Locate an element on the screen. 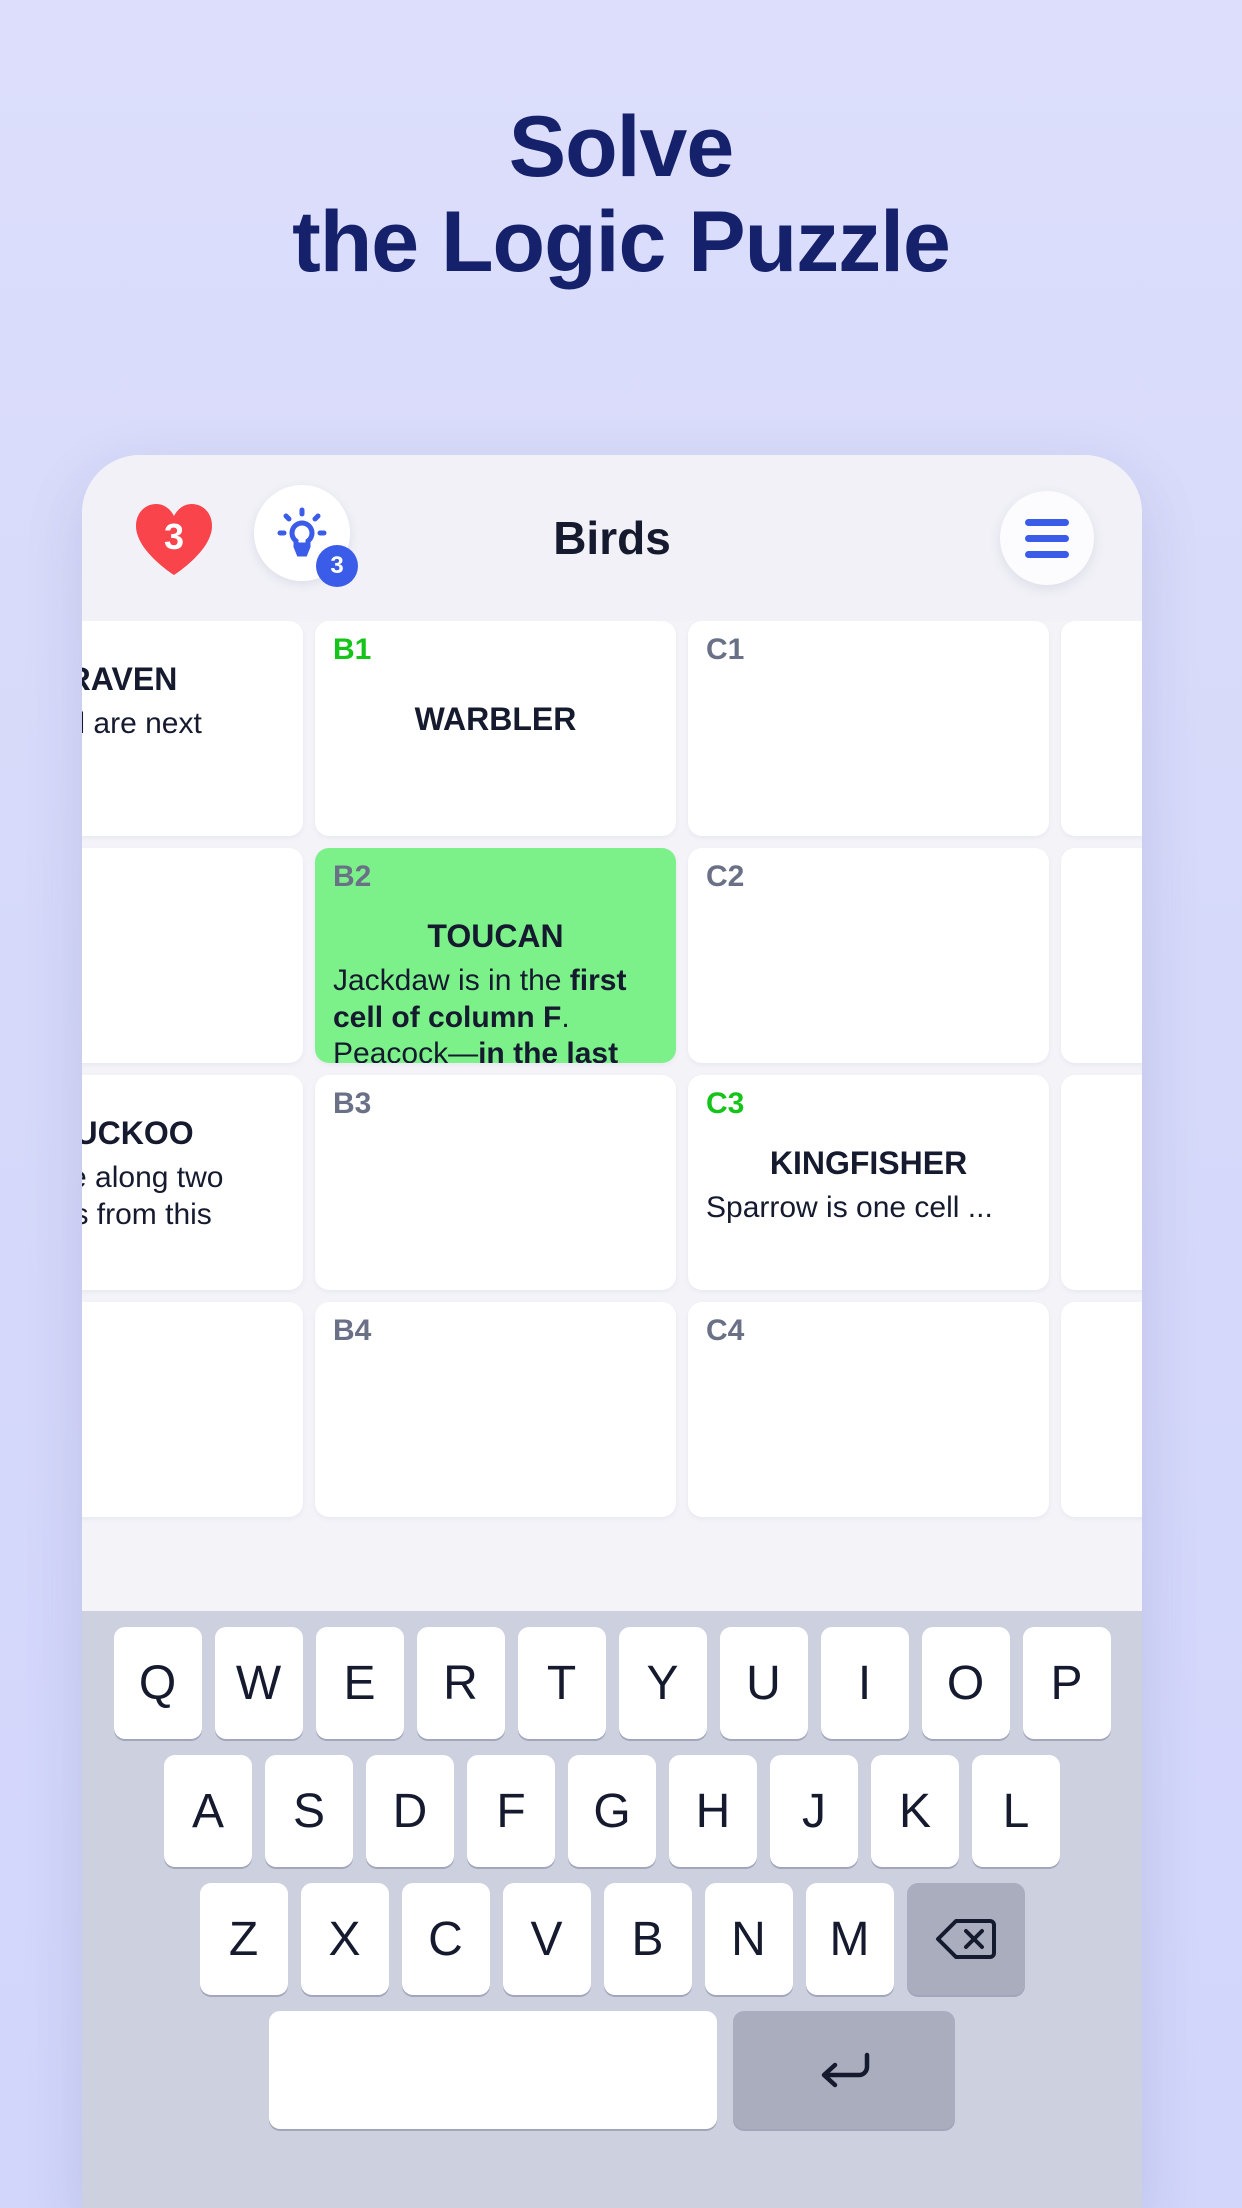 This screenshot has height=2208, width=1242. backspace-icon is located at coordinates (965, 1939).